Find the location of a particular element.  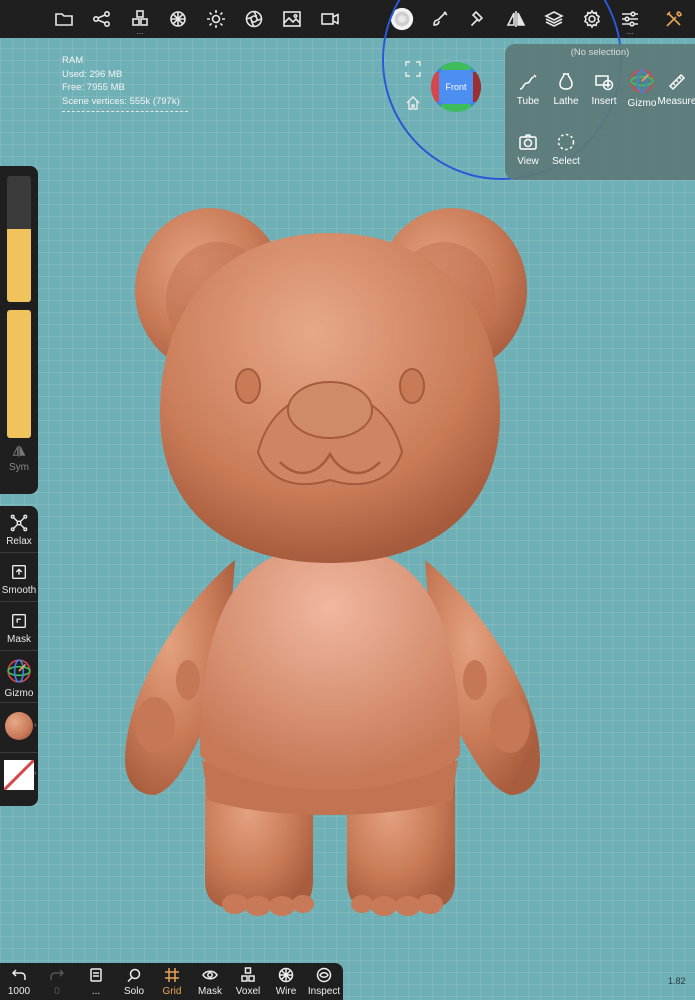

redo-icon is located at coordinates (57, 974).